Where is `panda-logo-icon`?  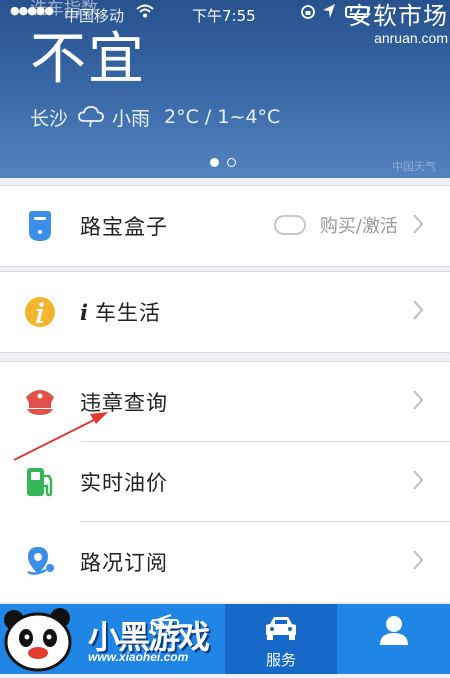
panda-logo-icon is located at coordinates (38, 640).